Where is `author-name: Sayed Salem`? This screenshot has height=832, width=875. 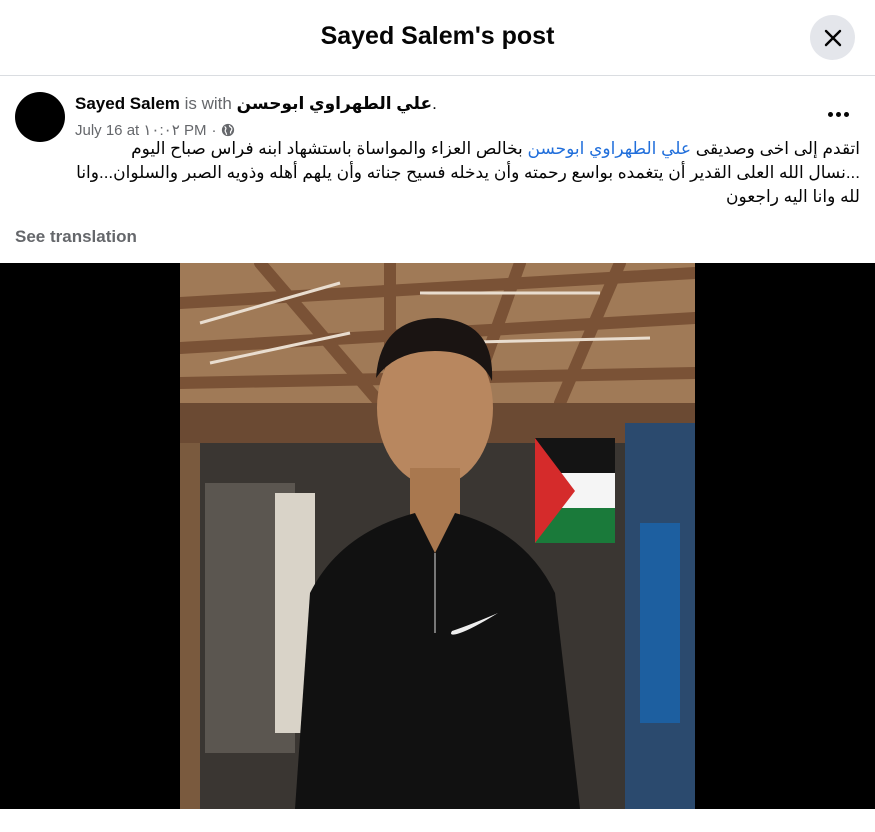 author-name: Sayed Salem is located at coordinates (127, 103).